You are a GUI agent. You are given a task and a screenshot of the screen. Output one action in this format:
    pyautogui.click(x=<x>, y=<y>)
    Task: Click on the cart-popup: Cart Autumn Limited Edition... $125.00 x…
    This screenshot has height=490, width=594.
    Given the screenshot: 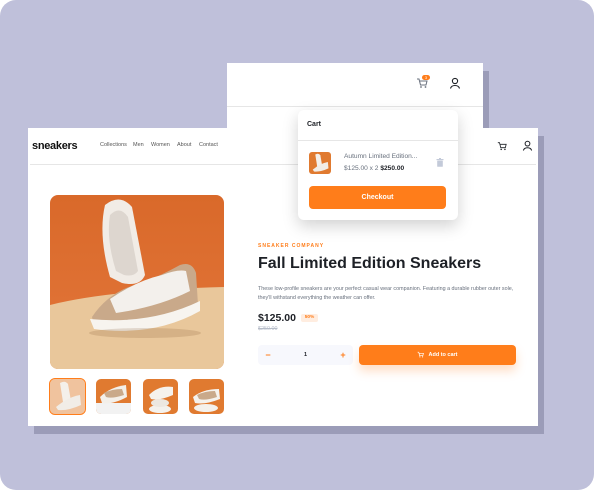 What is the action you would take?
    pyautogui.click(x=378, y=165)
    